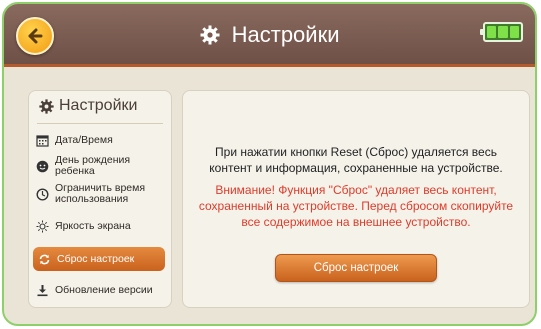 The height and width of the screenshot is (329, 541). Describe the element at coordinates (96, 258) in the screenshot. I see `sidebar-item-label: Сброс настроек` at that location.